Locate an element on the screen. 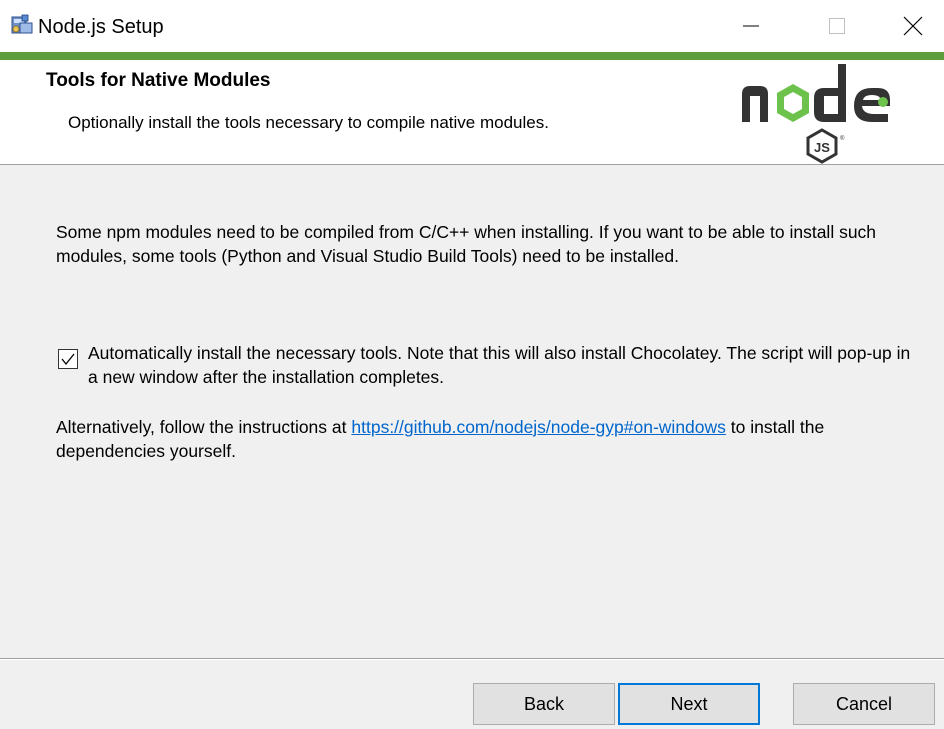  minimize-icon is located at coordinates (751, 26).